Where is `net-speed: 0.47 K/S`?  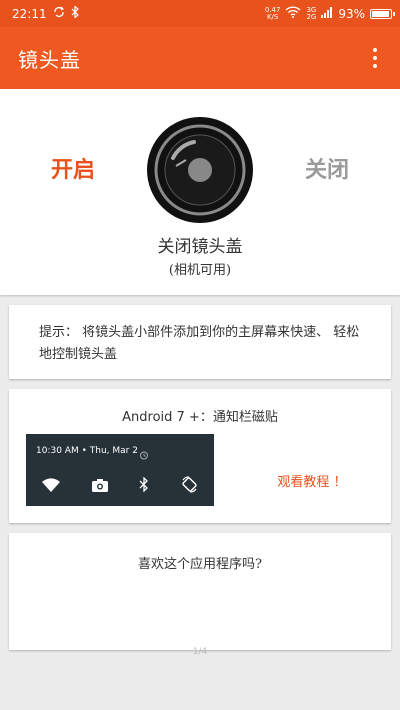 net-speed: 0.47 K/S is located at coordinates (273, 13).